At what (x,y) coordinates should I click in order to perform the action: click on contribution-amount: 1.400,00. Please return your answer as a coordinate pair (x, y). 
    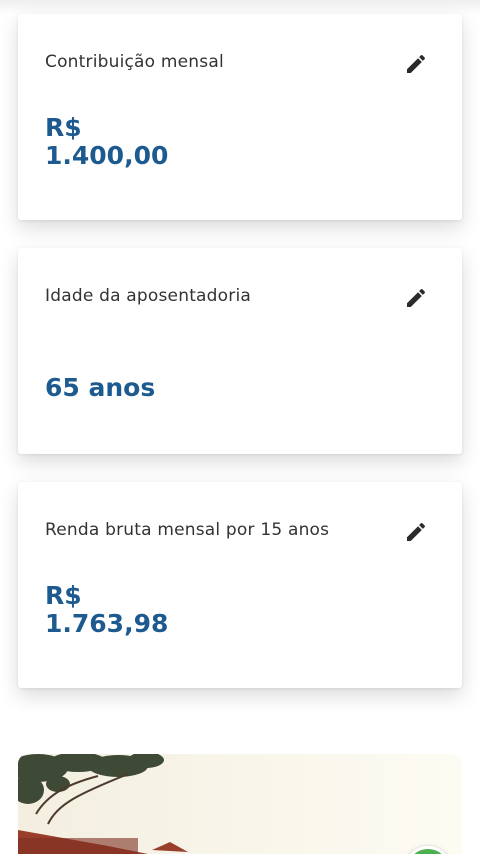
    Looking at the image, I should click on (107, 155).